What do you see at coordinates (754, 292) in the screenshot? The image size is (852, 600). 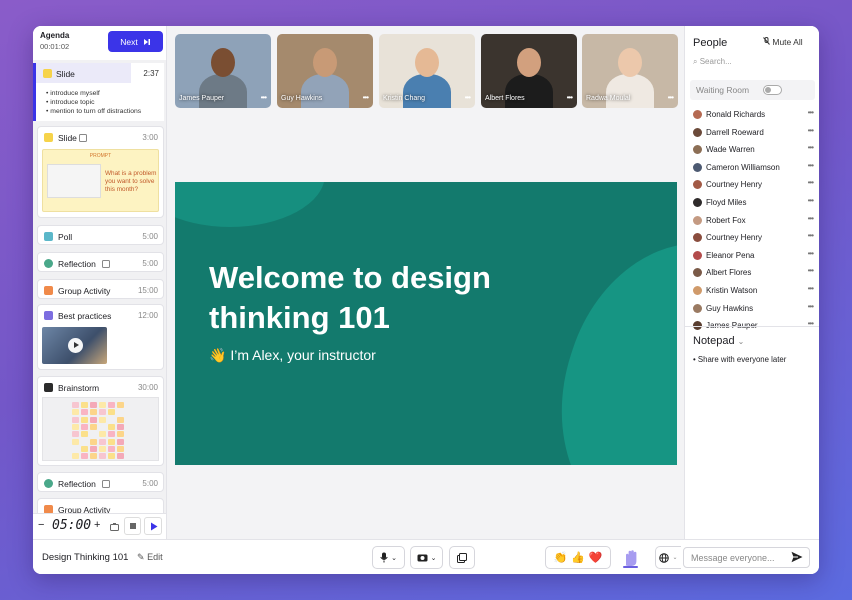 I see `participant-row: Kristin Watson •••` at bounding box center [754, 292].